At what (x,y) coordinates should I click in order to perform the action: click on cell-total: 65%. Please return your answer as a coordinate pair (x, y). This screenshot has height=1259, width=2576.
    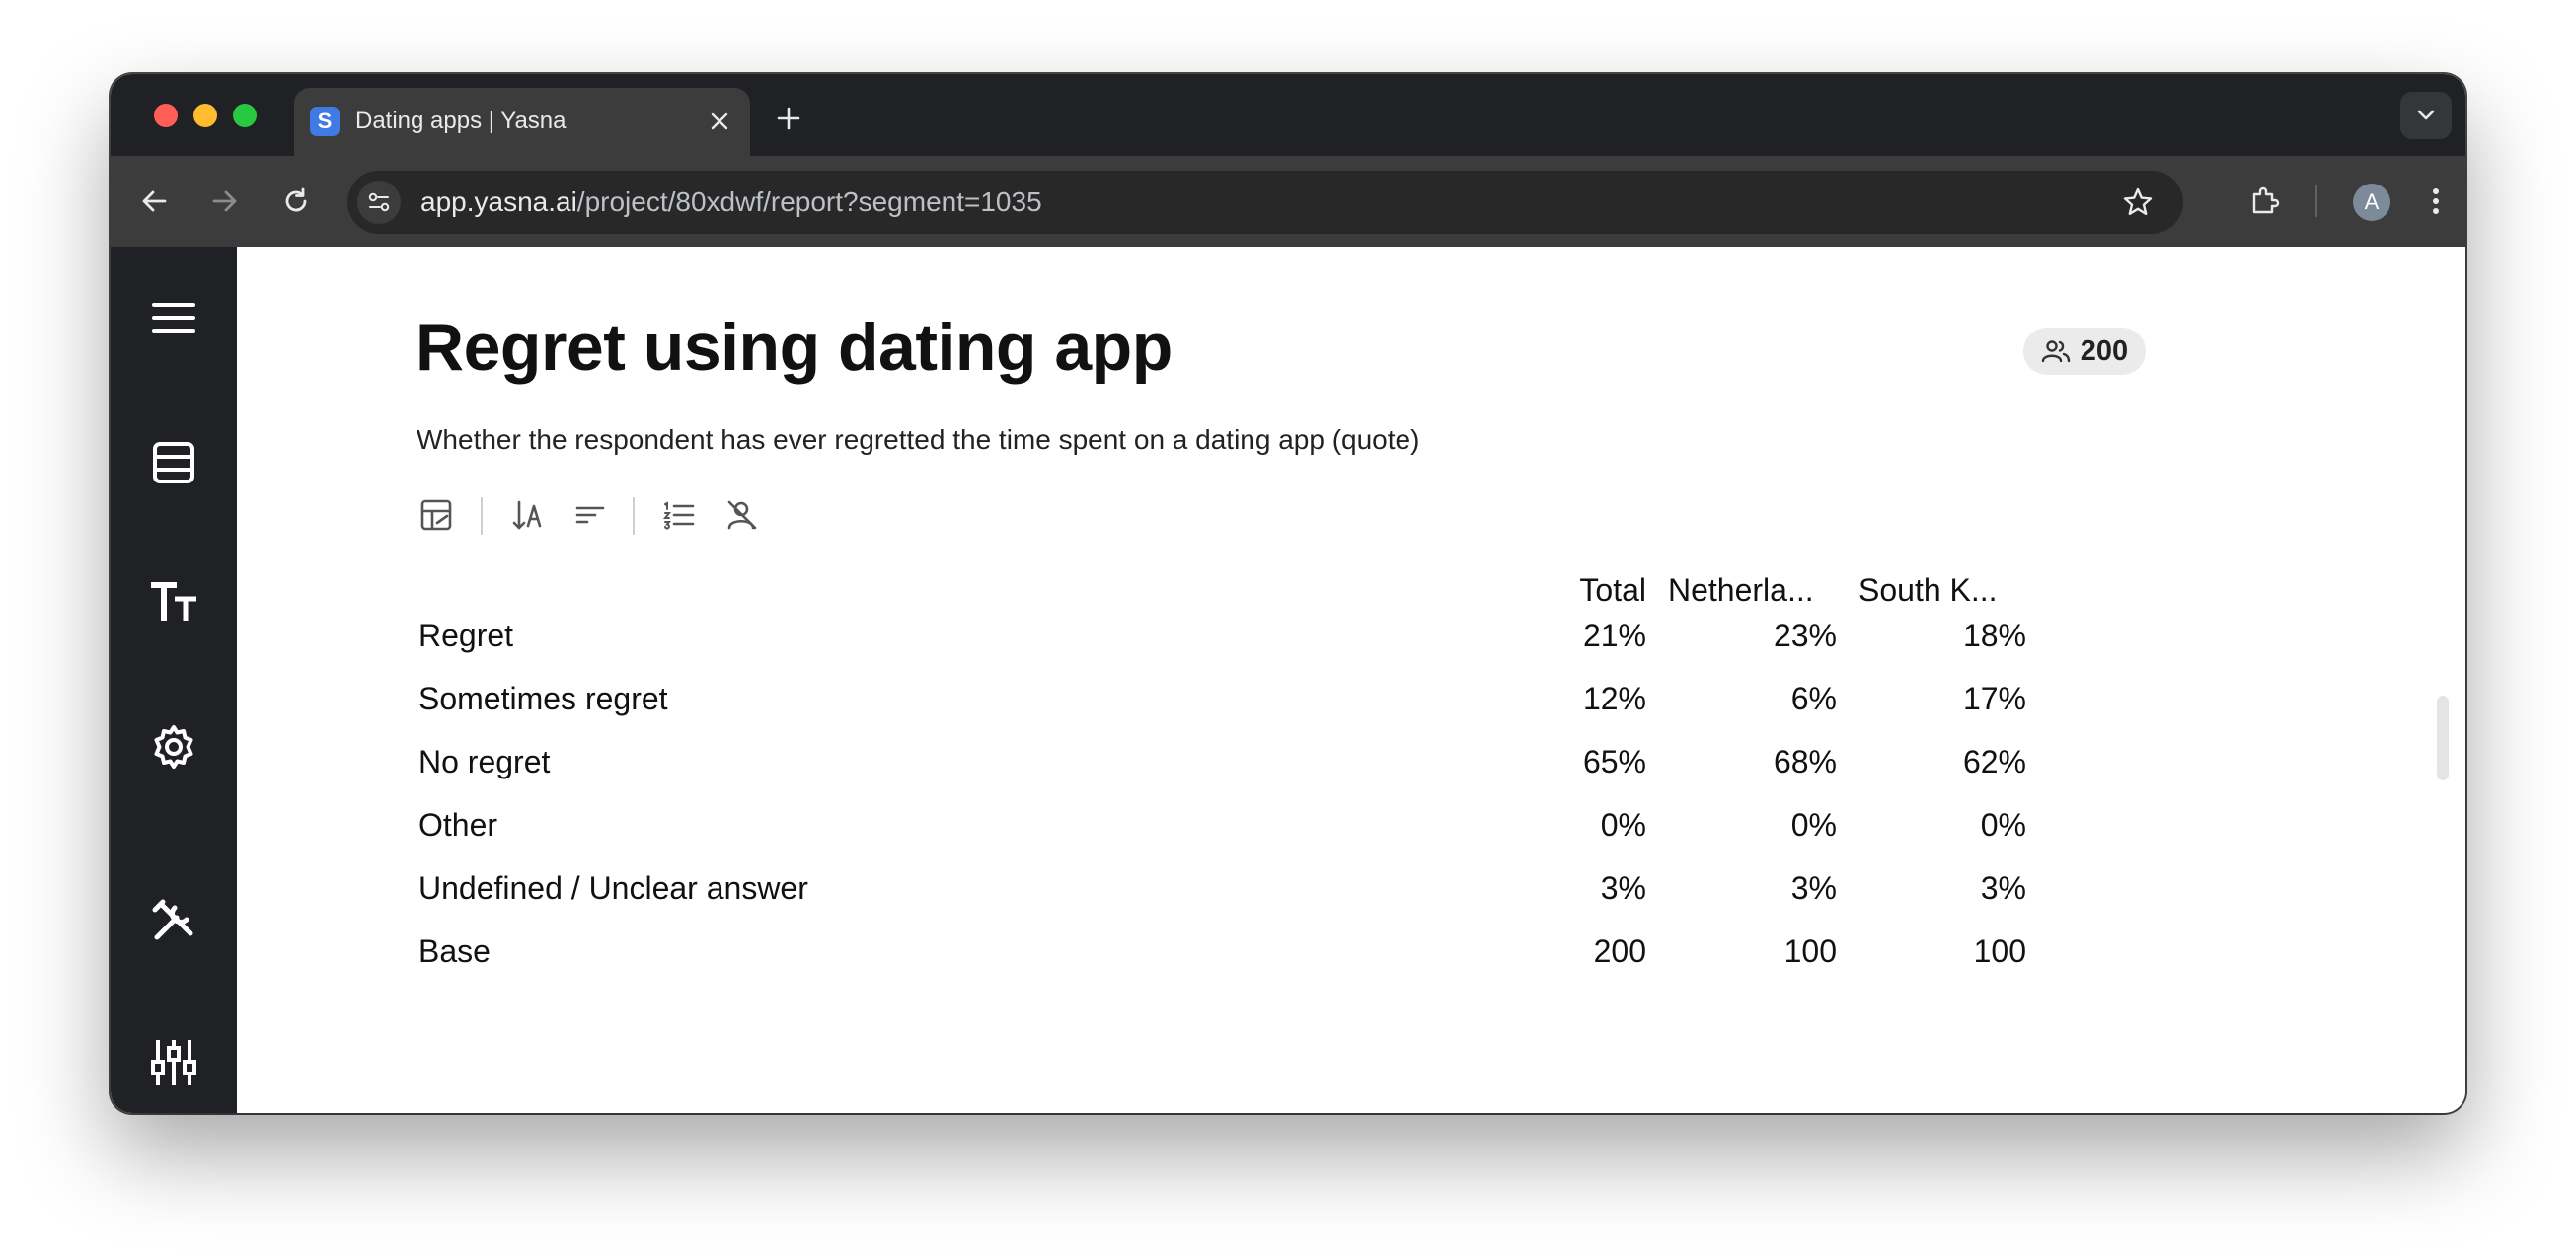
    Looking at the image, I should click on (1614, 761).